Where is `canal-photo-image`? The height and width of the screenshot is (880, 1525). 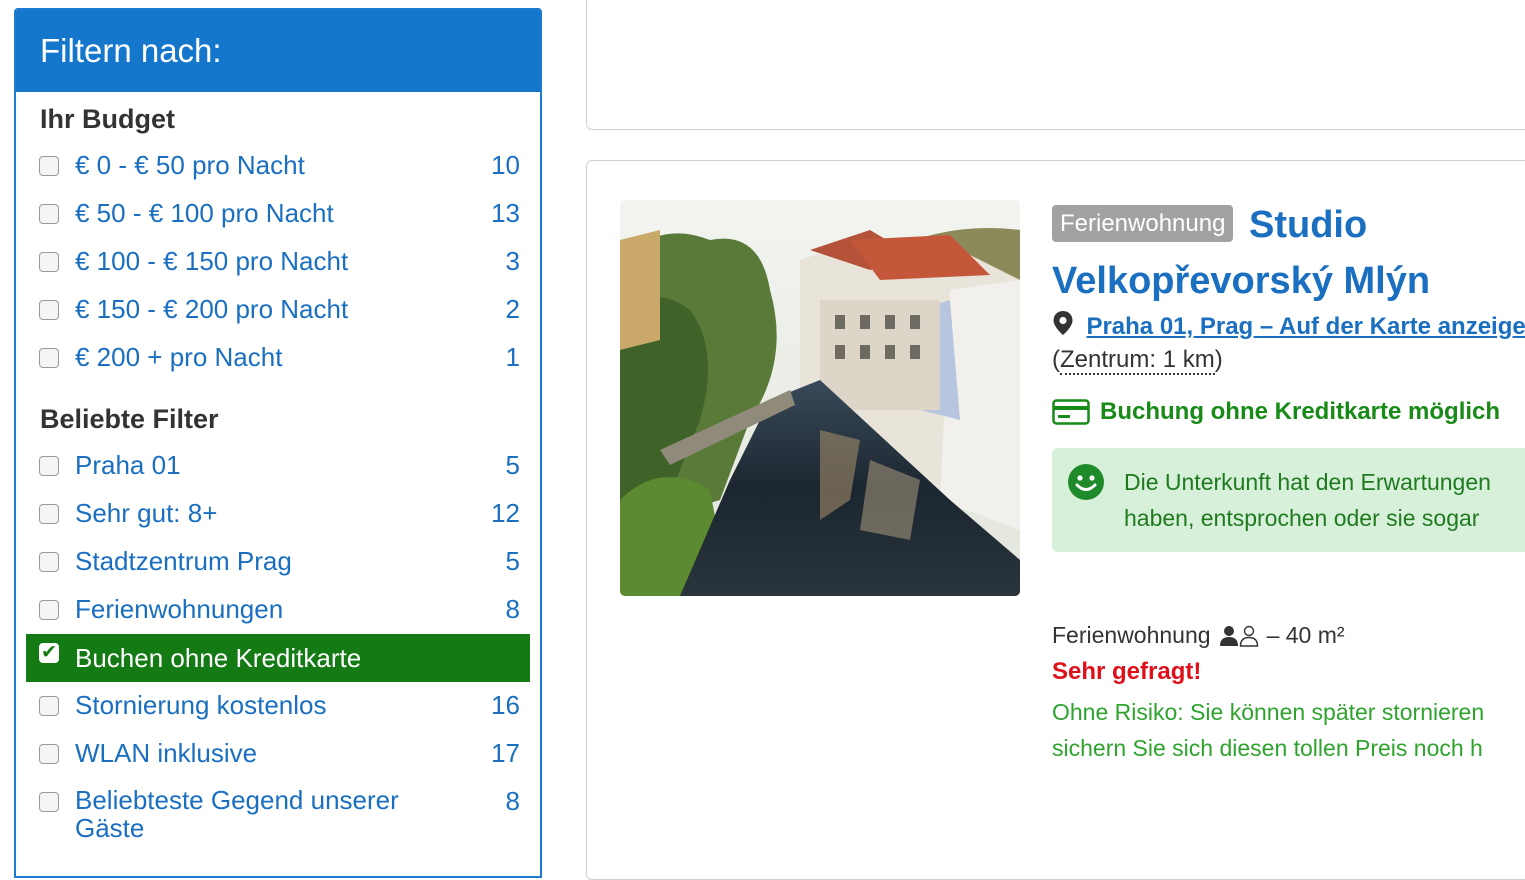 canal-photo-image is located at coordinates (820, 398).